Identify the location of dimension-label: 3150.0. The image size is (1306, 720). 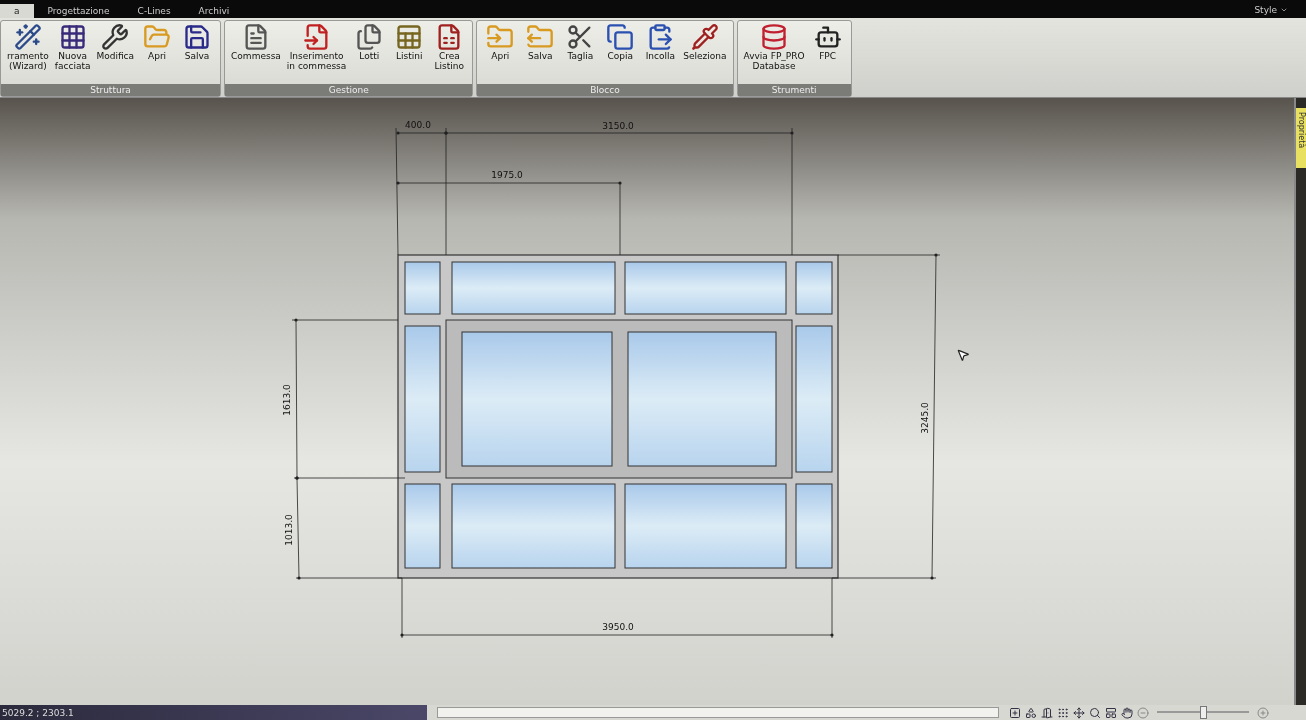
(618, 126).